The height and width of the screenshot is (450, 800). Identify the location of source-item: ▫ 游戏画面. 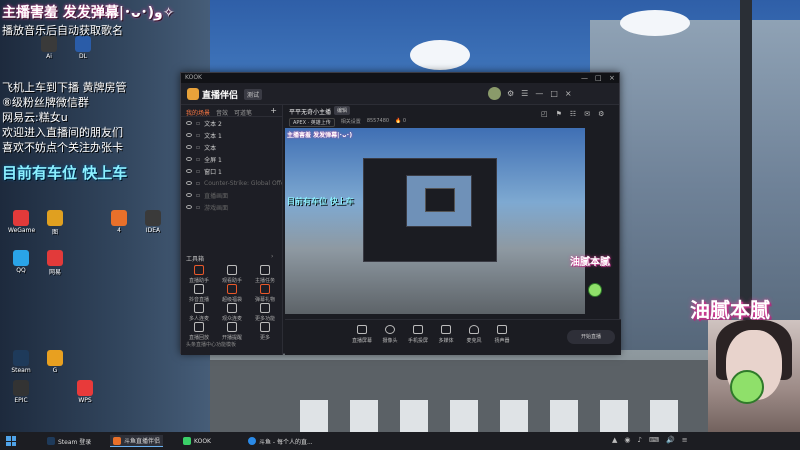
(231, 207).